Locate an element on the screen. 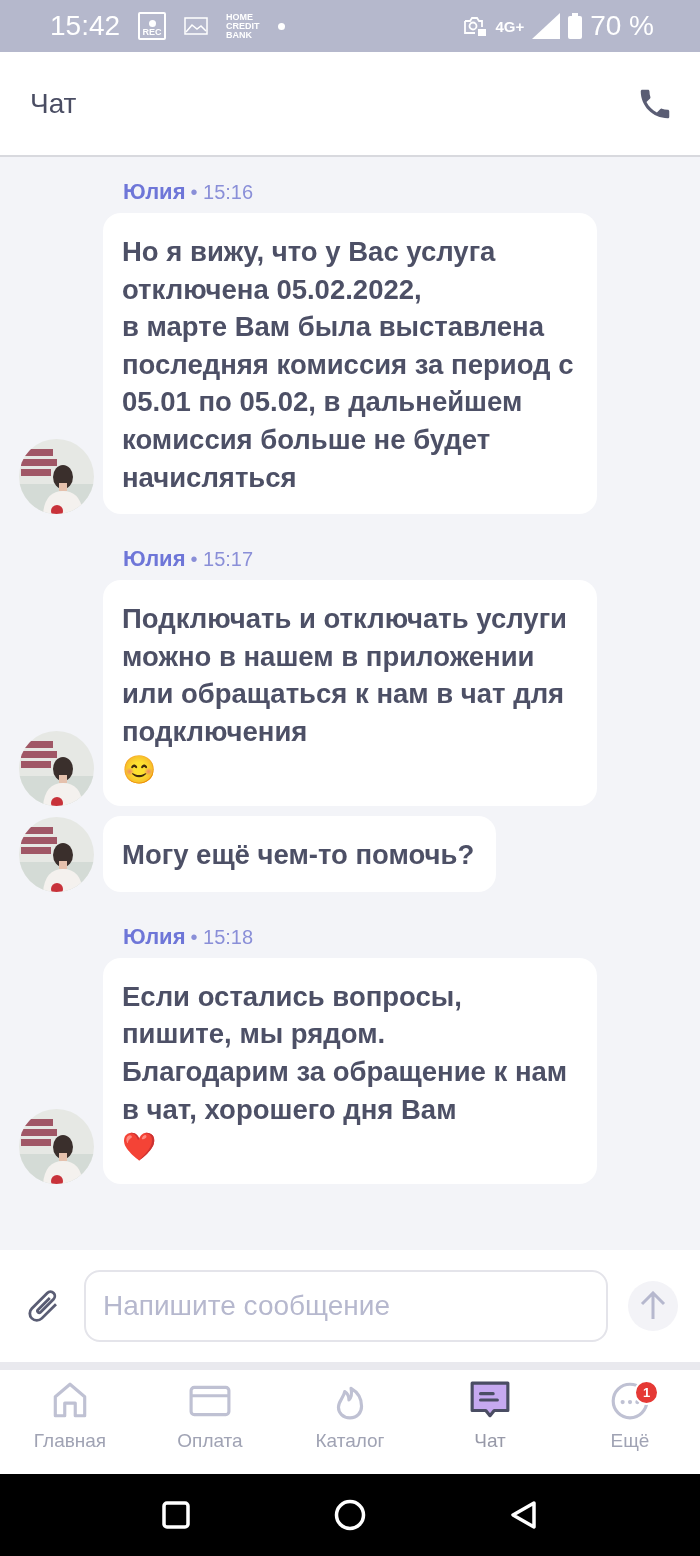 The image size is (700, 1556). nav-tab: Чат is located at coordinates (490, 1422).